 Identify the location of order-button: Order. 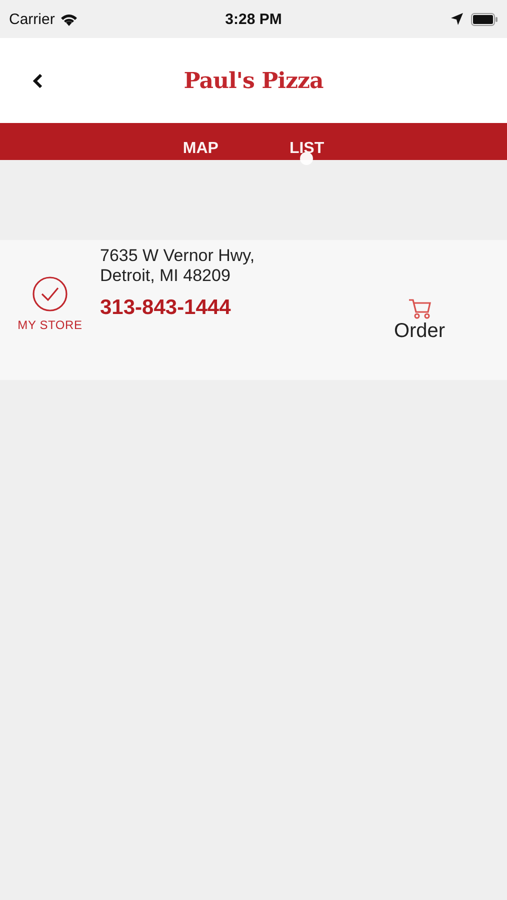
(419, 320).